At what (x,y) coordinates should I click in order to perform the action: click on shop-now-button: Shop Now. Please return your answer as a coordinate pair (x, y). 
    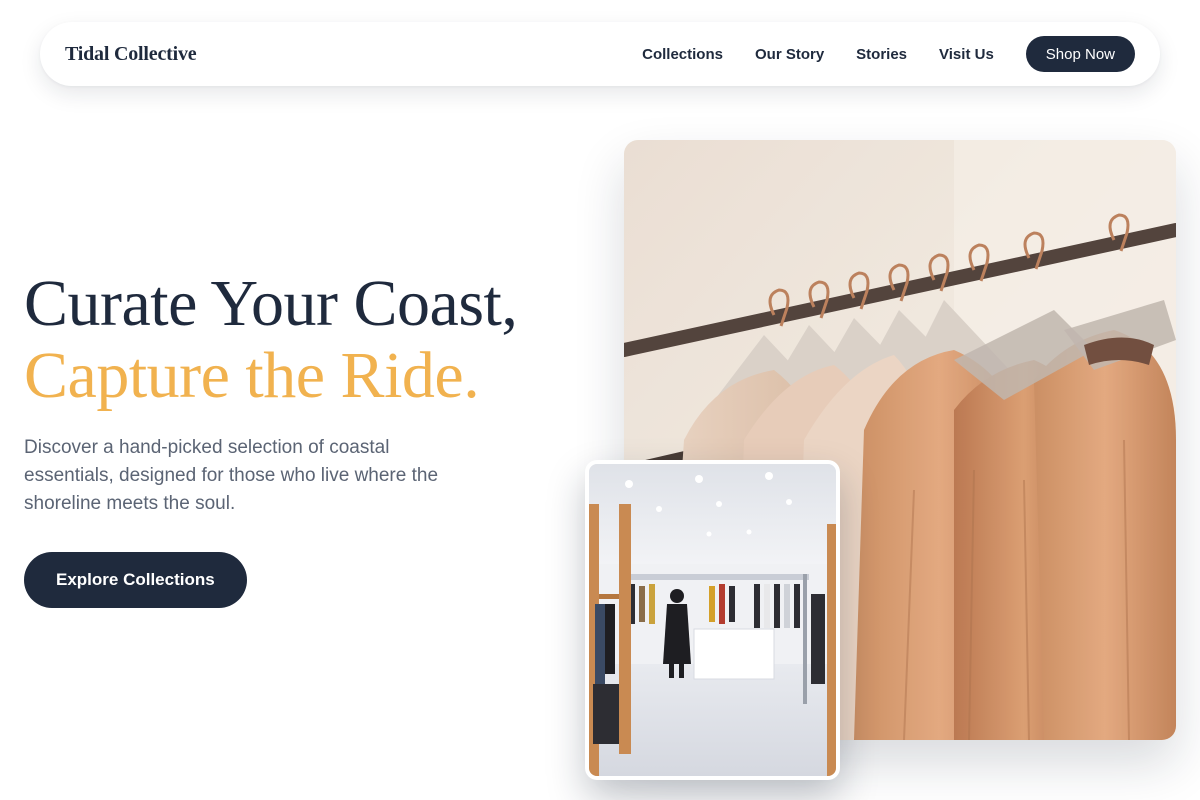
    Looking at the image, I should click on (1080, 54).